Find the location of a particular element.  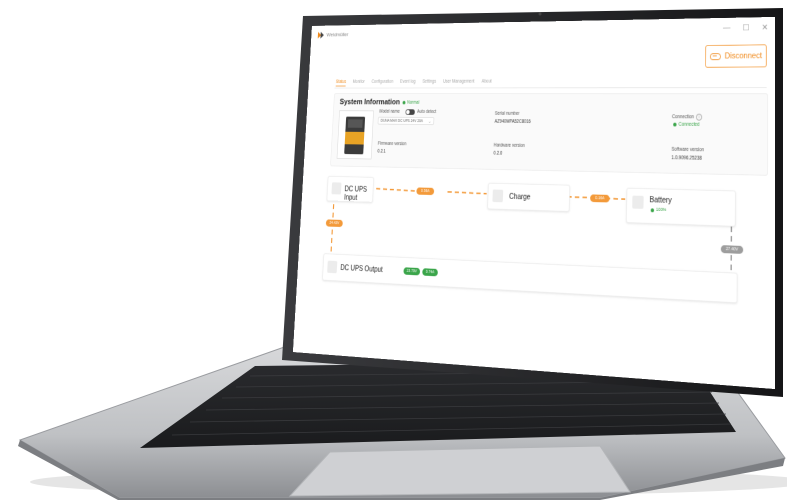

battery-status: 100% is located at coordinates (658, 210).